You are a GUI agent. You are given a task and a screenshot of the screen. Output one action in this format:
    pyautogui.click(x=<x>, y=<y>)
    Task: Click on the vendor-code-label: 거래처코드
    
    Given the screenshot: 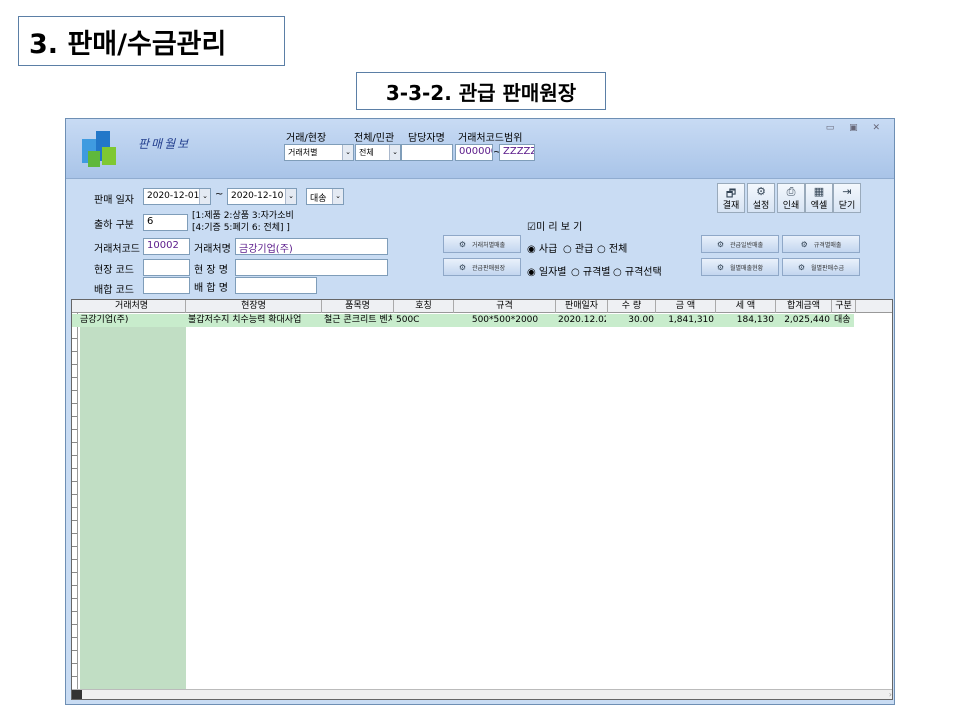 What is the action you would take?
    pyautogui.click(x=117, y=249)
    